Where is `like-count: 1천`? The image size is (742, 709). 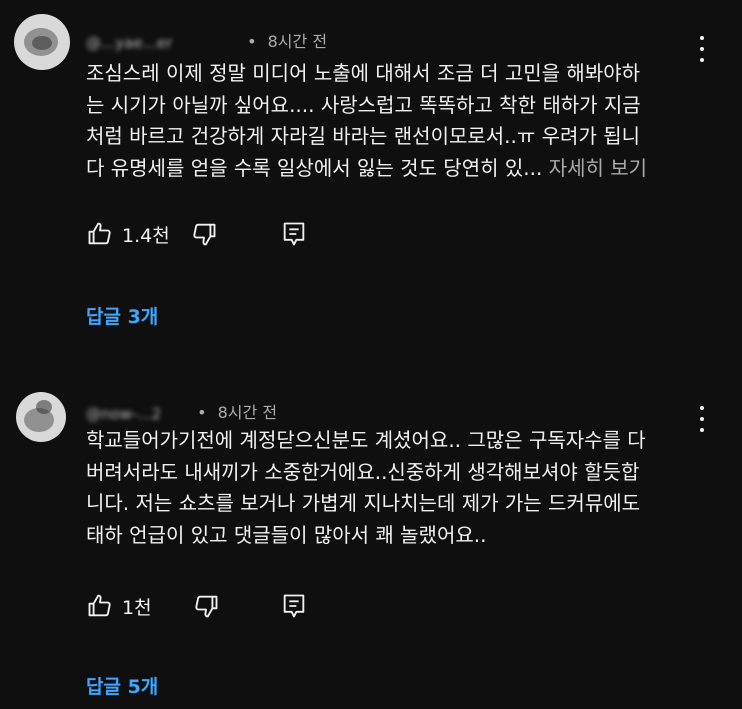
like-count: 1천 is located at coordinates (137, 607).